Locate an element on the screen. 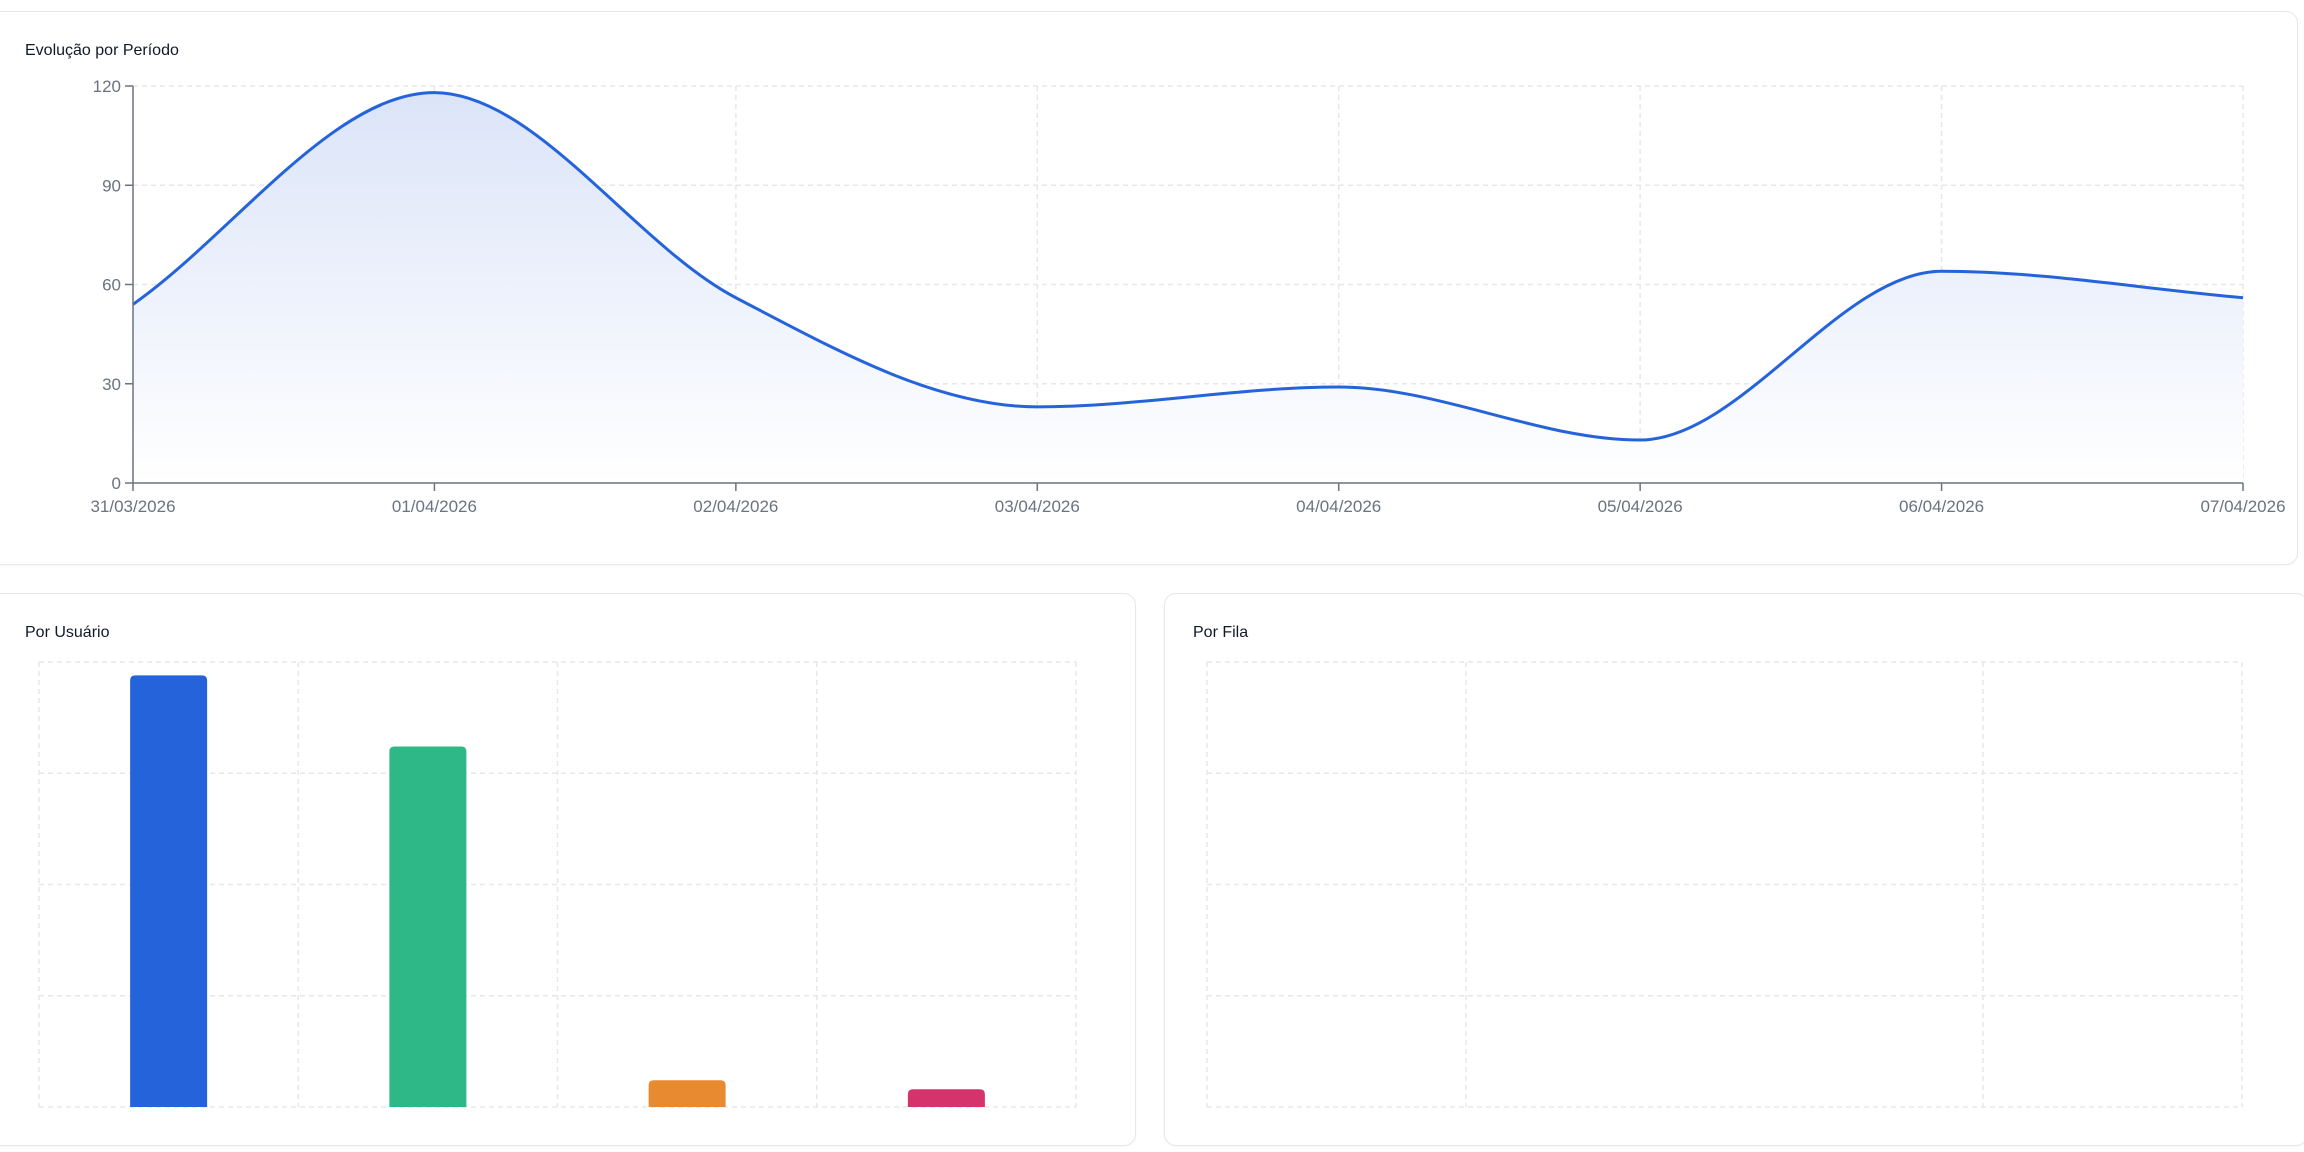 Image resolution: width=2304 pixels, height=1152 pixels. x-tick-label: 04/04/2026 is located at coordinates (1338, 506).